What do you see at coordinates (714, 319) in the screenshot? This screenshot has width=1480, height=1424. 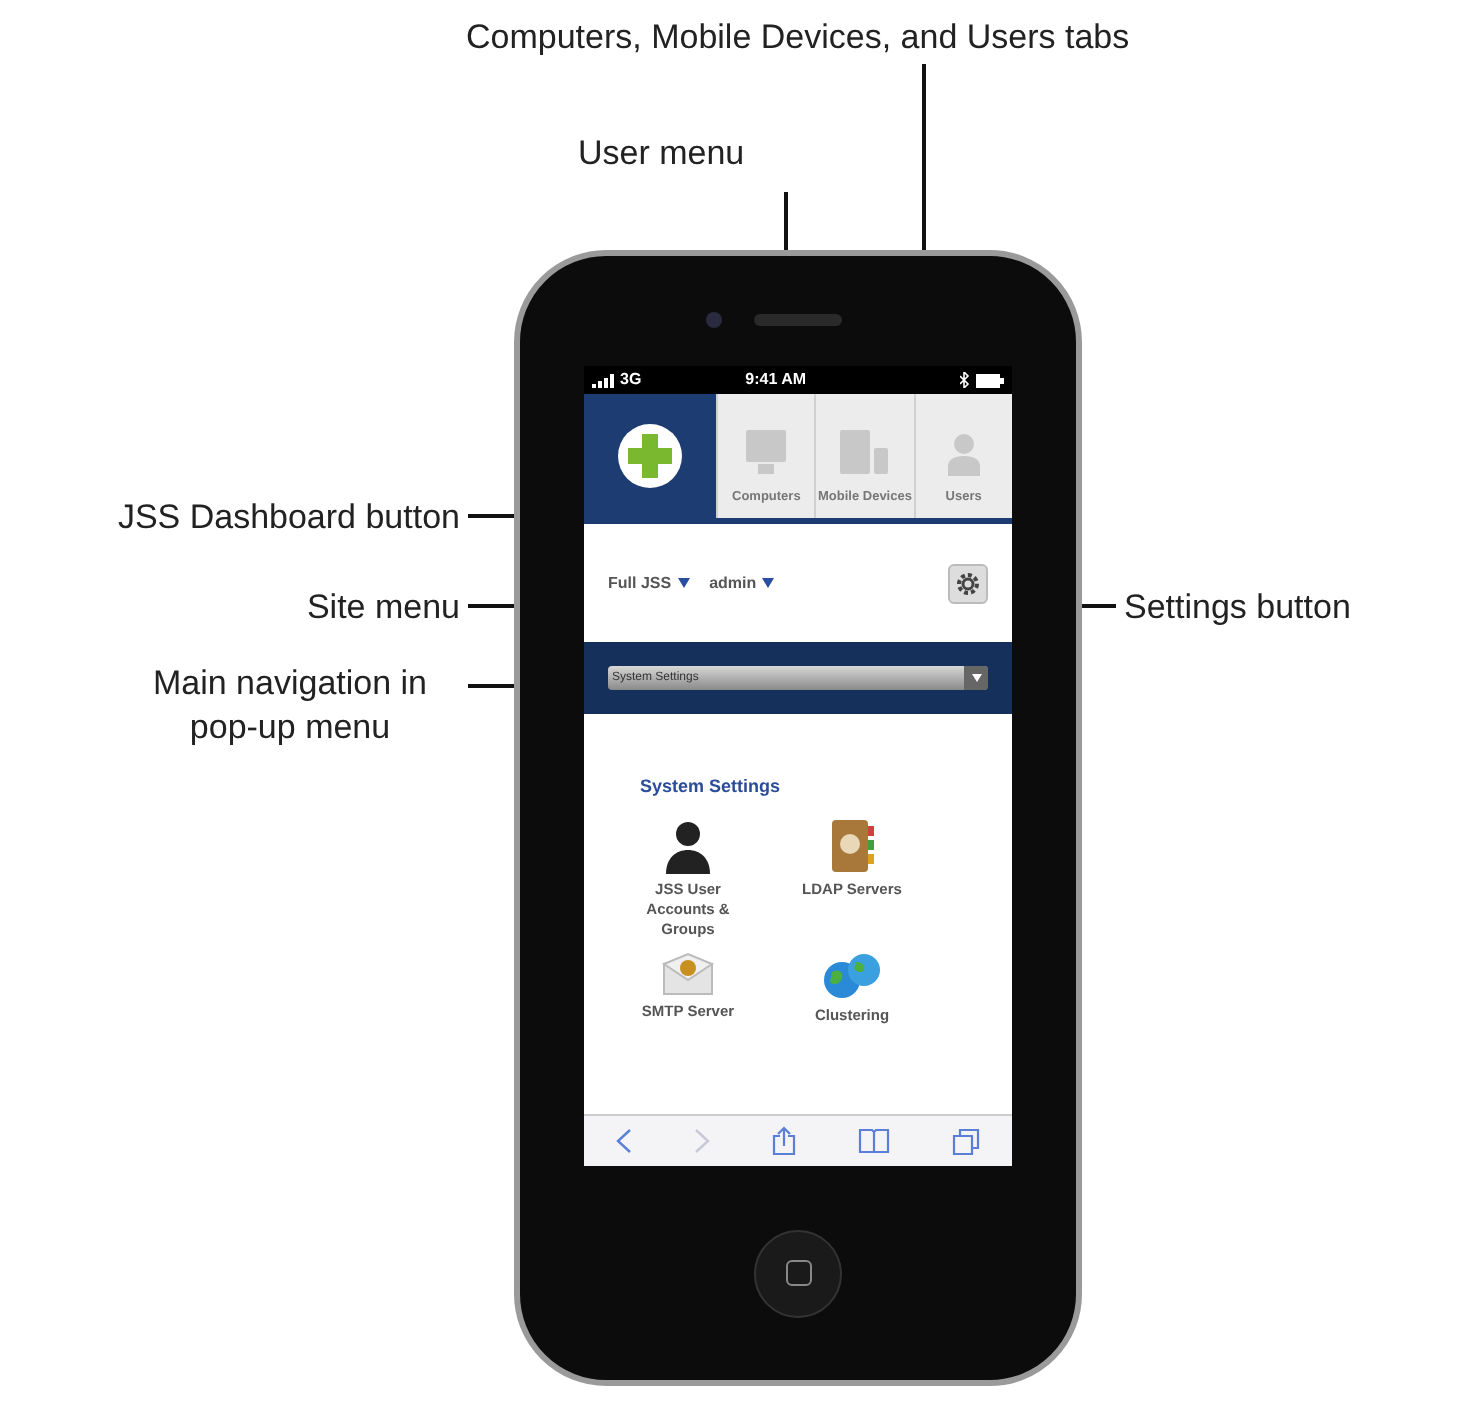 I see `camera-icon` at bounding box center [714, 319].